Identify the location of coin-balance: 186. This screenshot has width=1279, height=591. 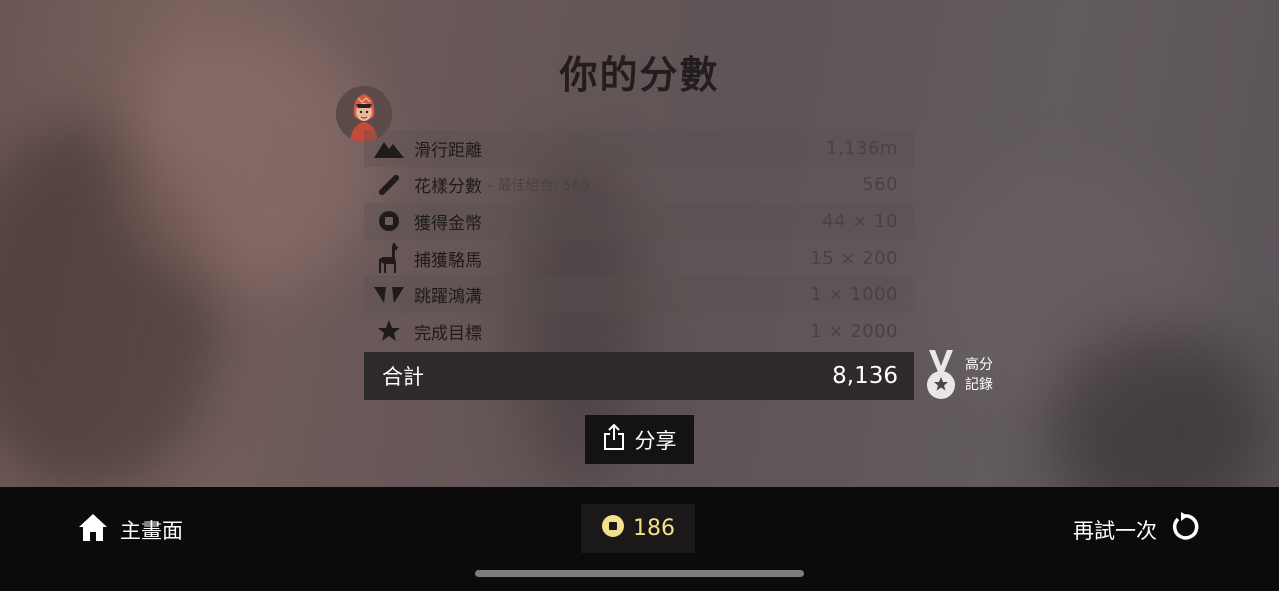
(638, 528).